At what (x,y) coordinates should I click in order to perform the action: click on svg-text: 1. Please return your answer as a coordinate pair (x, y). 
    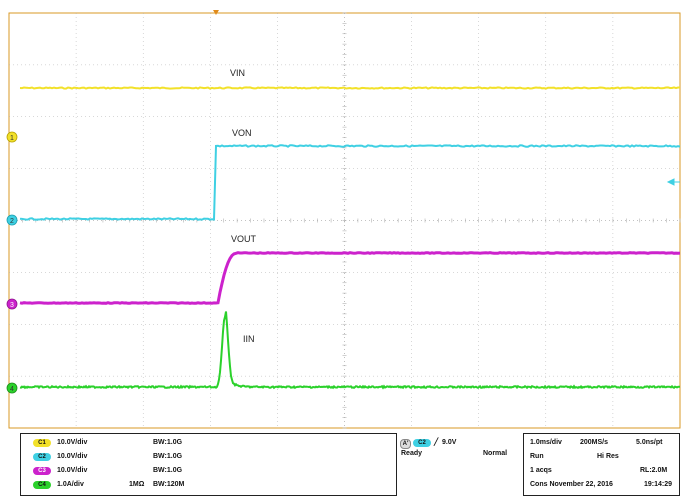
    Looking at the image, I should click on (12, 138).